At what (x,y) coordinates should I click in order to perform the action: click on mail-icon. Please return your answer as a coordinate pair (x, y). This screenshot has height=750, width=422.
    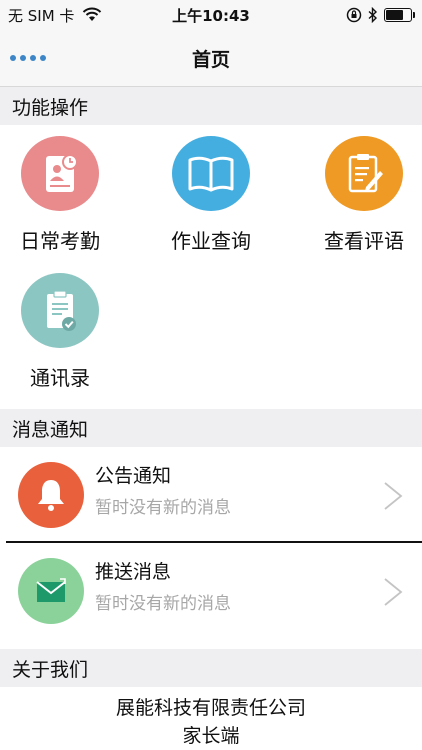
    Looking at the image, I should click on (51, 591).